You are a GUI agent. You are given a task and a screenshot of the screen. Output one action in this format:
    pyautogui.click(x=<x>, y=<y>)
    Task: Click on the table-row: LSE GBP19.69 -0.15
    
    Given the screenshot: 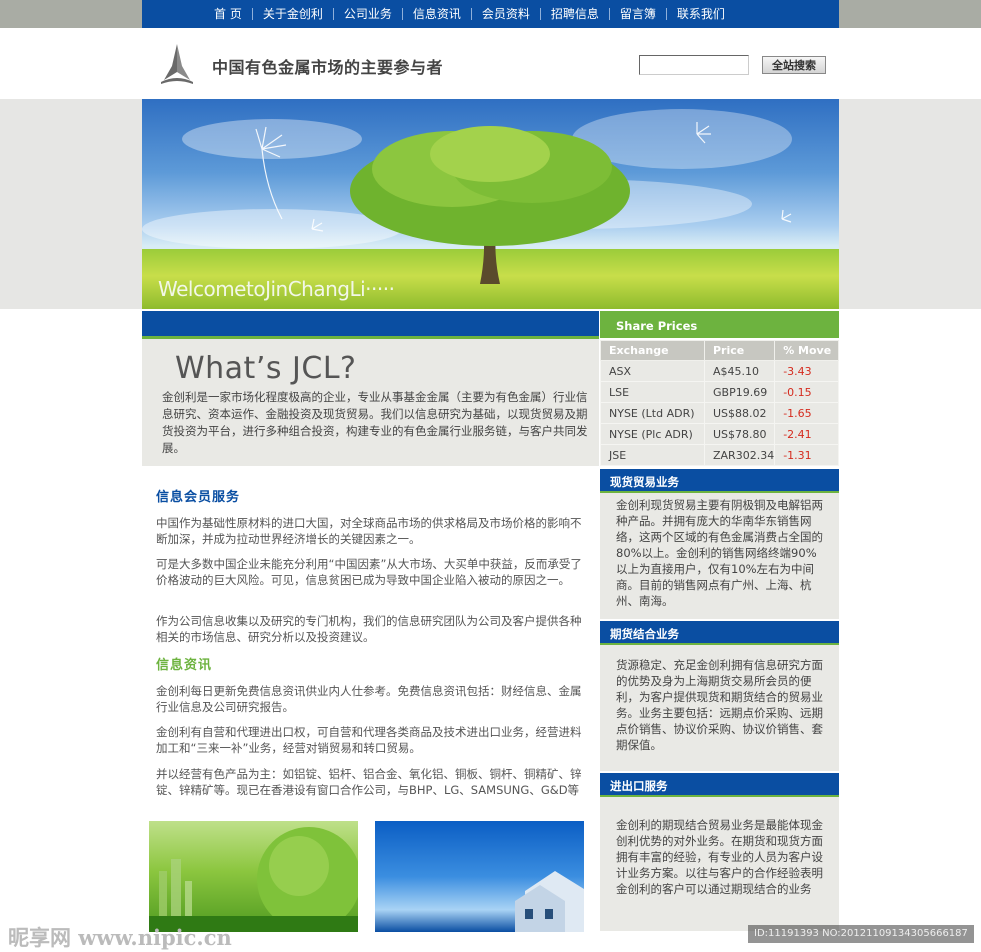 What is the action you would take?
    pyautogui.click(x=719, y=392)
    